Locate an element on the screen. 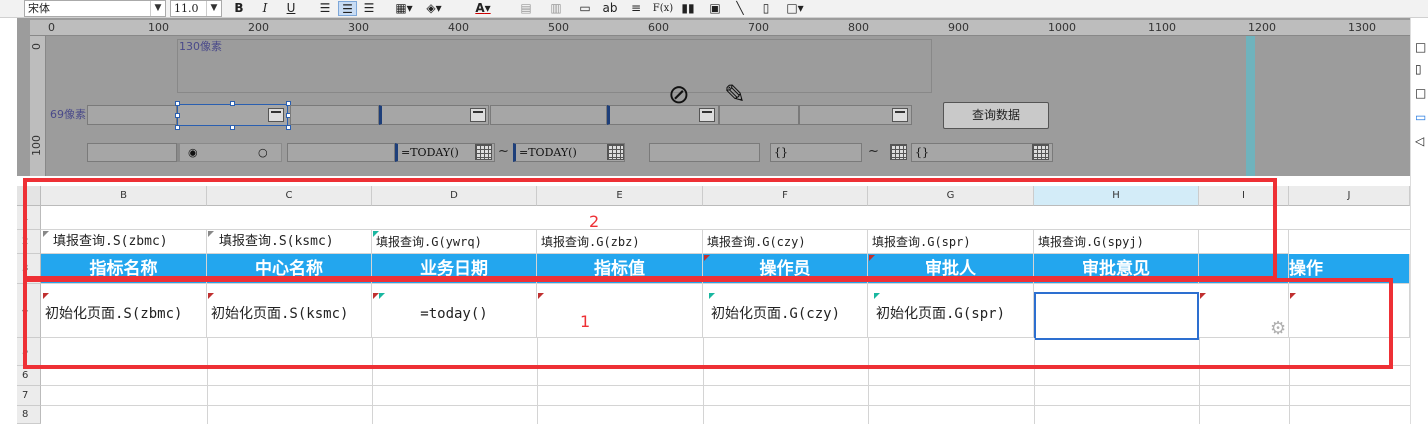 The image size is (1428, 424). pencil-icon: ✎ is located at coordinates (735, 95).